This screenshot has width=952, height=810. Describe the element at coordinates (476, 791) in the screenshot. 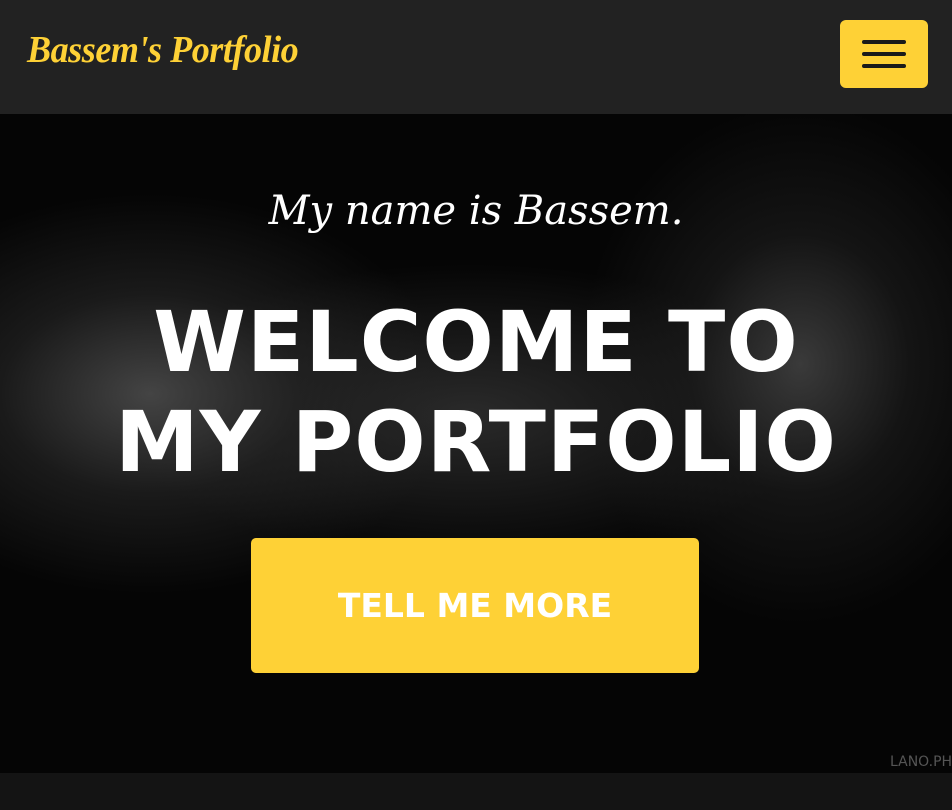

I see `page-footer-strip` at that location.